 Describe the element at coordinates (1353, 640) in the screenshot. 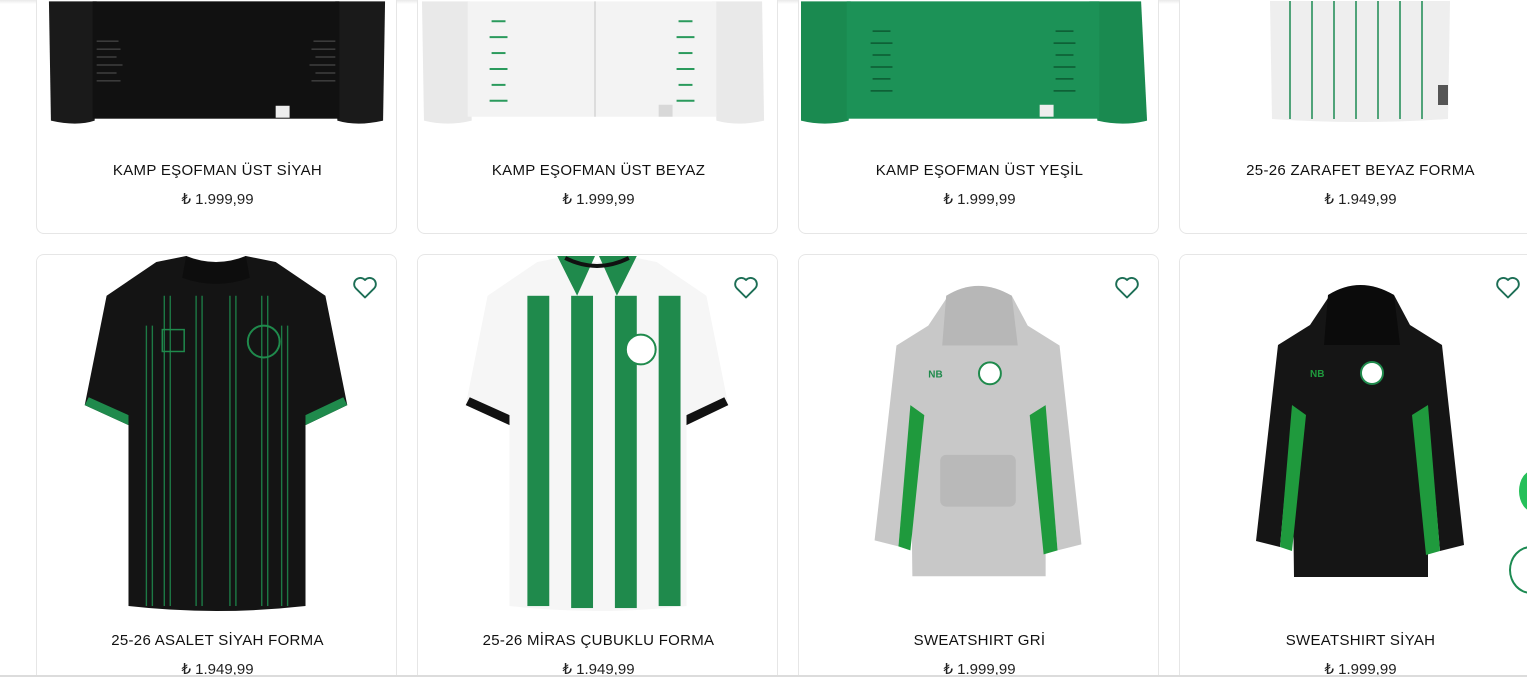

I see `product-name: SWEATSHIRT SİYAH` at that location.